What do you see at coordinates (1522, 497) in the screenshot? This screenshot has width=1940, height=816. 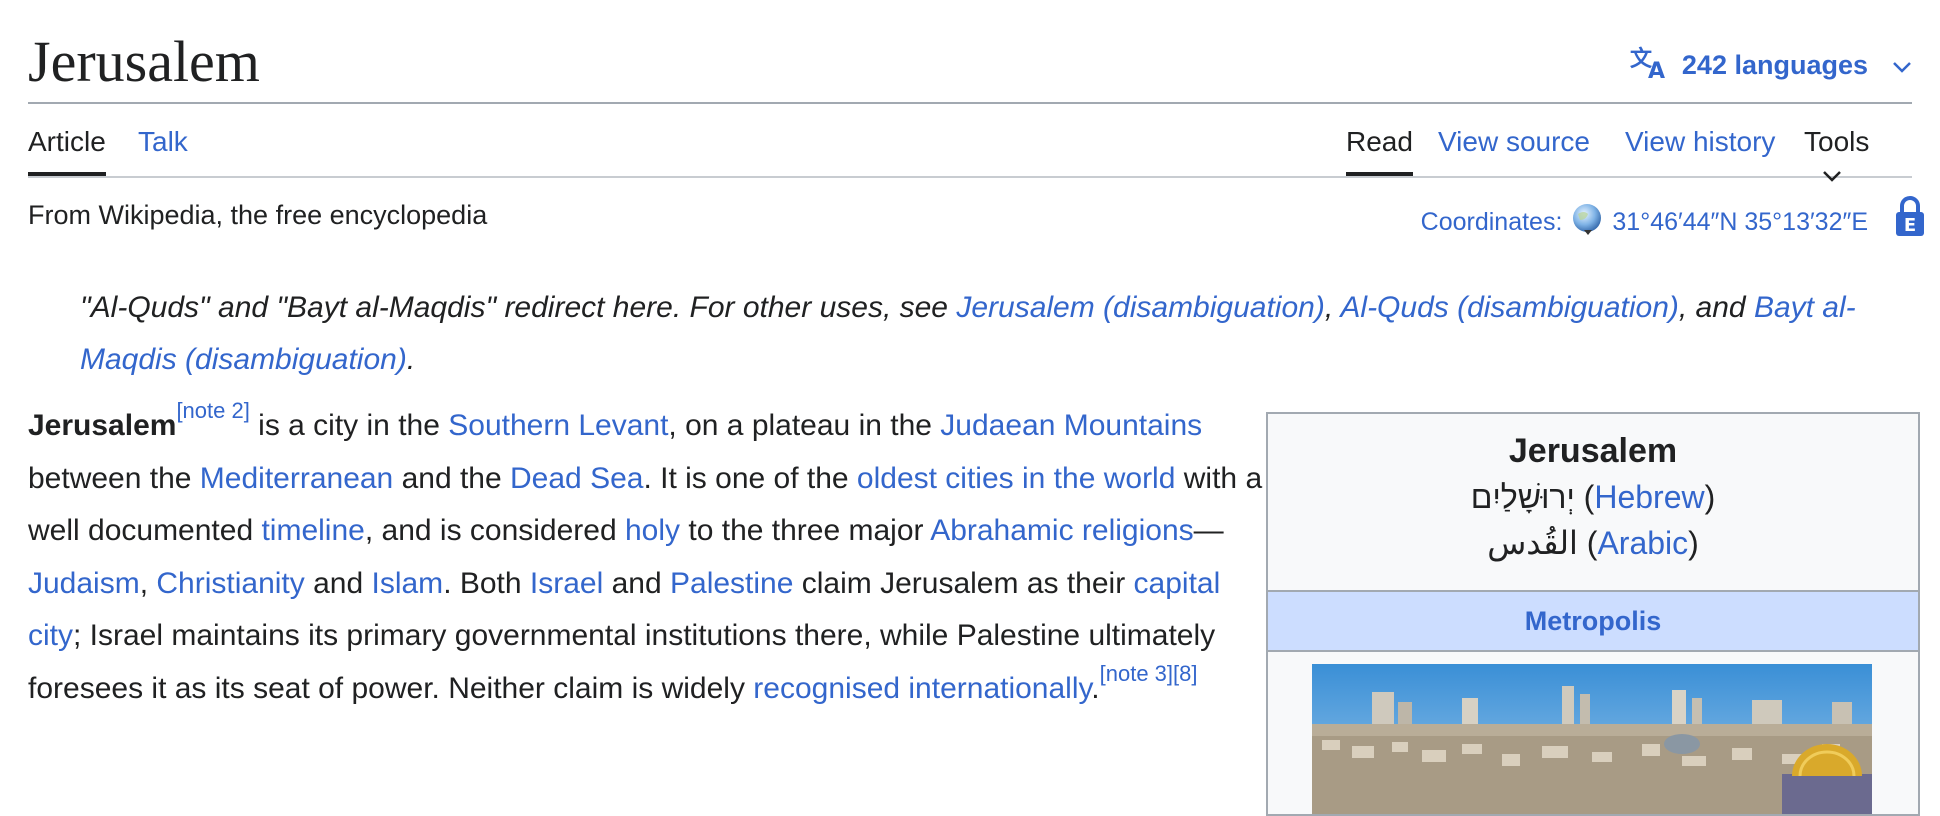 I see `hebrew-native-name: יְרוּשָׁלַיִם` at bounding box center [1522, 497].